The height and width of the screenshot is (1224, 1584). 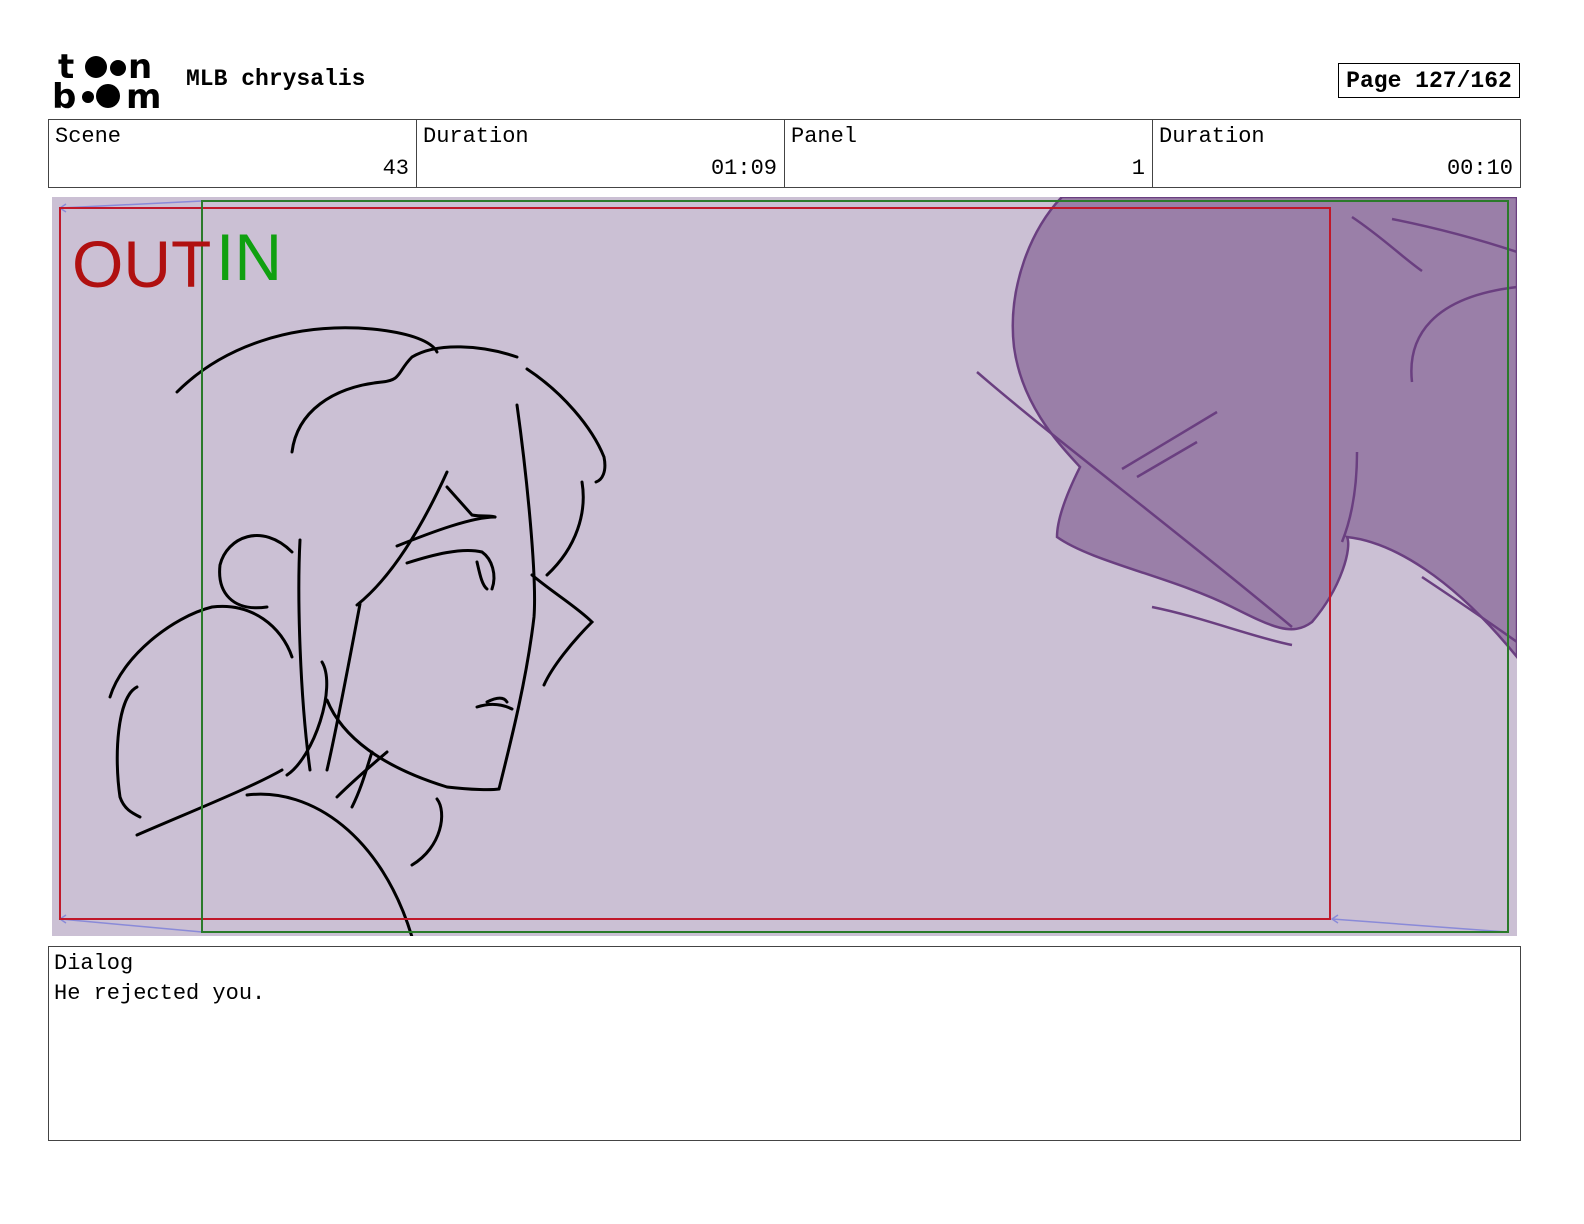 I want to click on page-indicator: Page 127/162, so click(x=1429, y=80).